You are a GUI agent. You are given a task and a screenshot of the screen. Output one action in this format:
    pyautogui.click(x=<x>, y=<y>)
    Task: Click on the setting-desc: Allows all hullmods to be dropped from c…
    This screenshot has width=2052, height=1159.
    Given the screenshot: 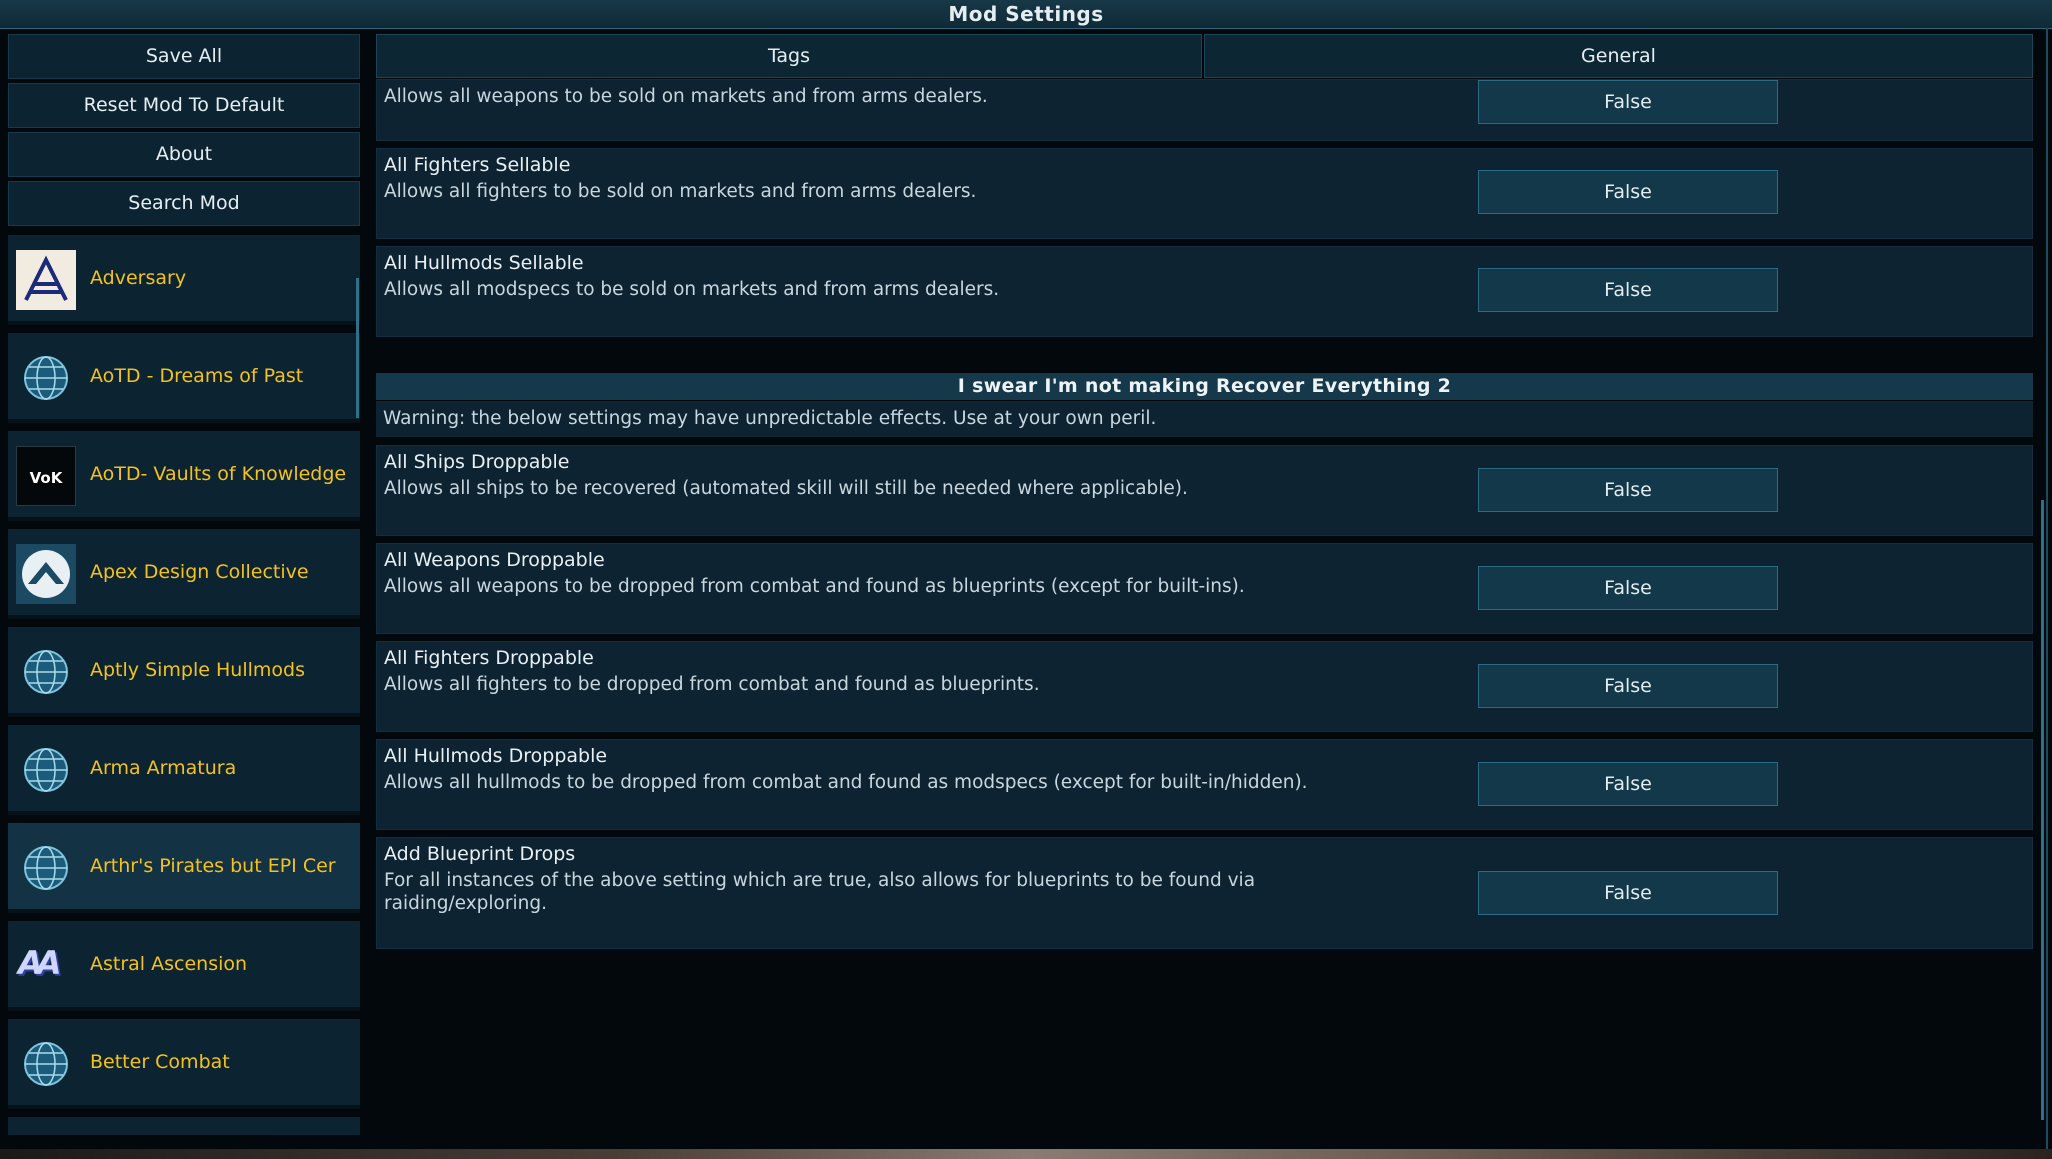 What is the action you would take?
    pyautogui.click(x=846, y=782)
    